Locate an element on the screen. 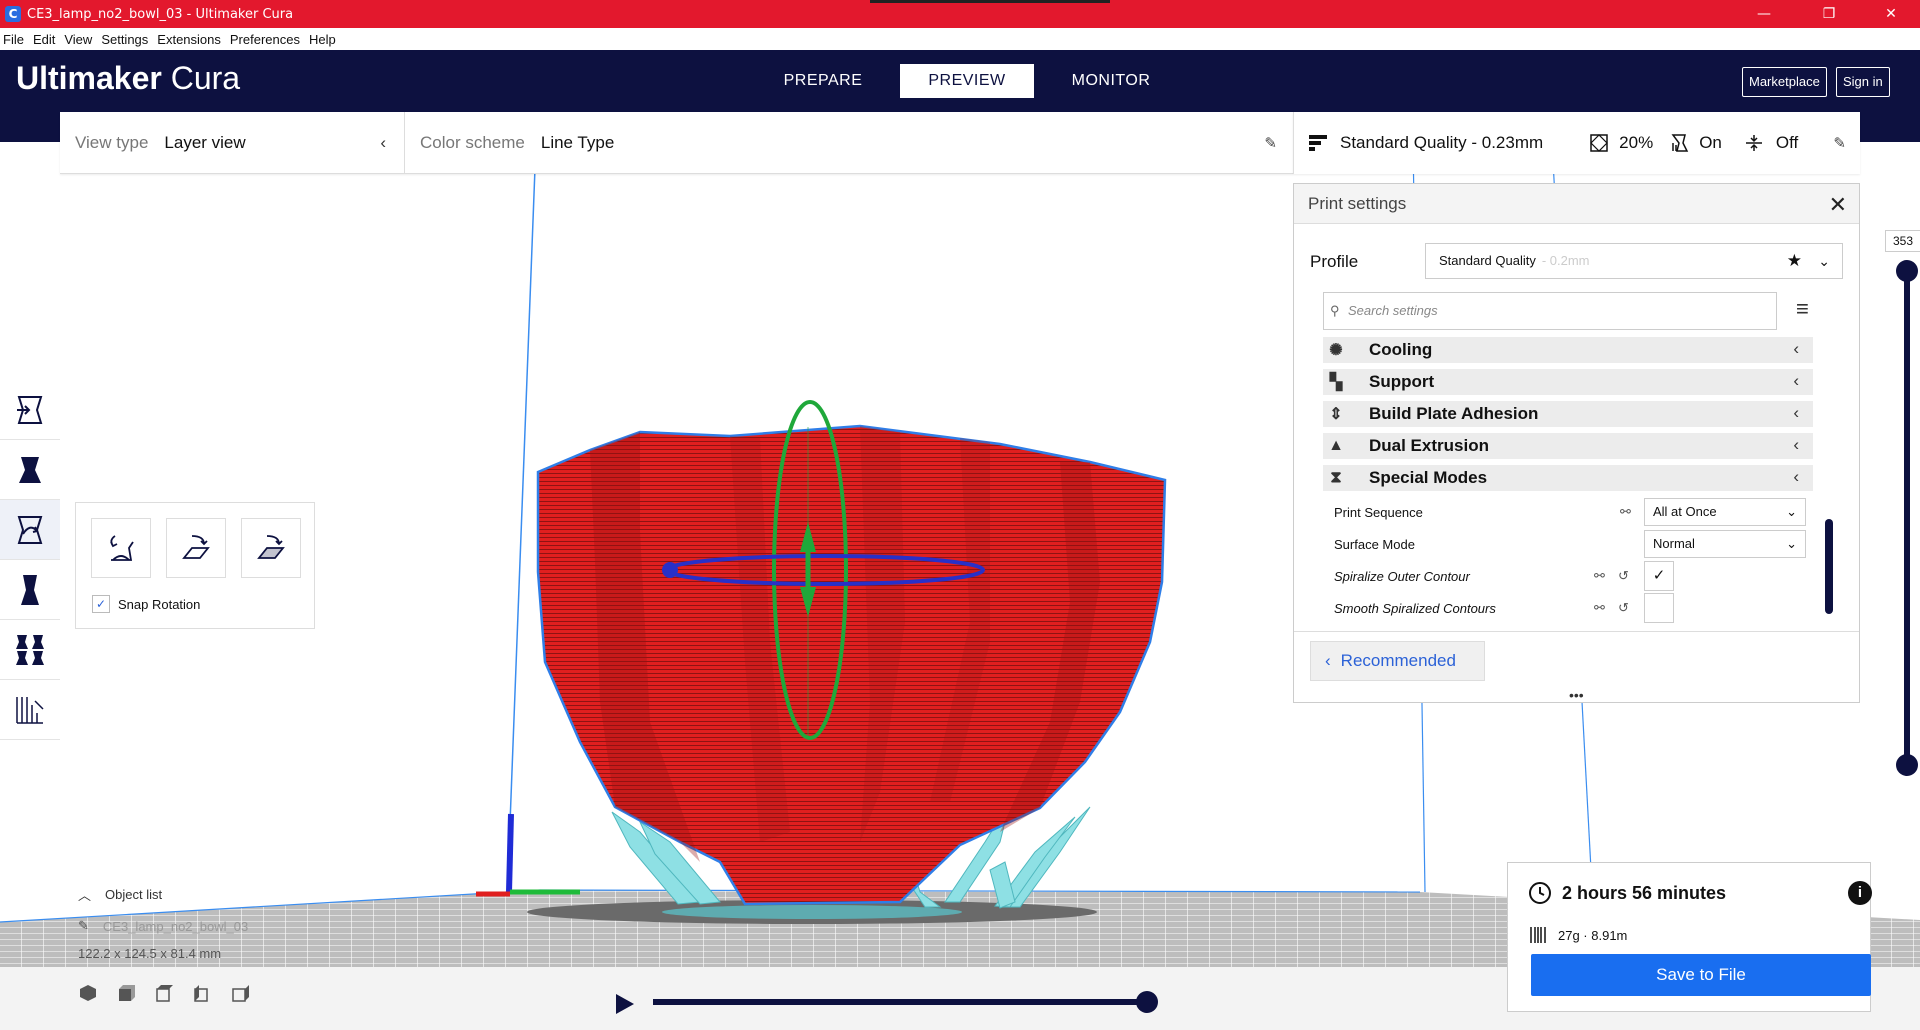  save-to-file-button: Save to File is located at coordinates (1701, 975).